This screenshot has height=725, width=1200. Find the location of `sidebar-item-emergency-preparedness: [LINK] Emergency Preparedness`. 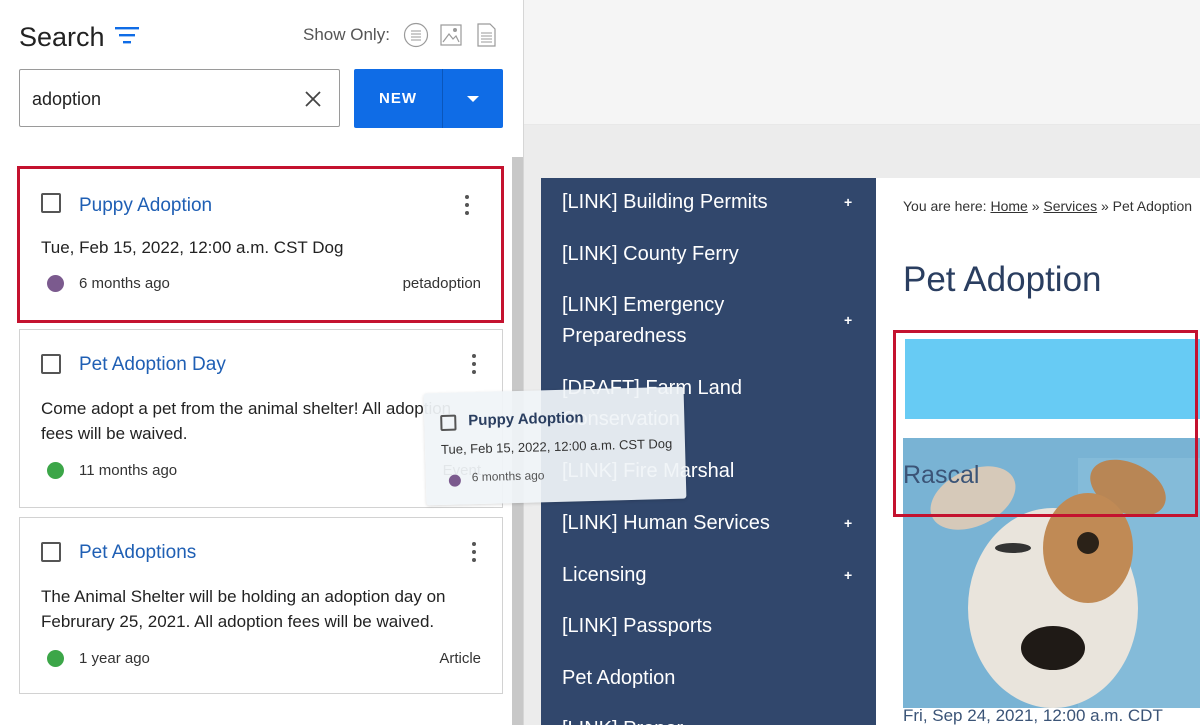

sidebar-item-emergency-preparedness: [LINK] Emergency Preparedness is located at coordinates (692, 321).